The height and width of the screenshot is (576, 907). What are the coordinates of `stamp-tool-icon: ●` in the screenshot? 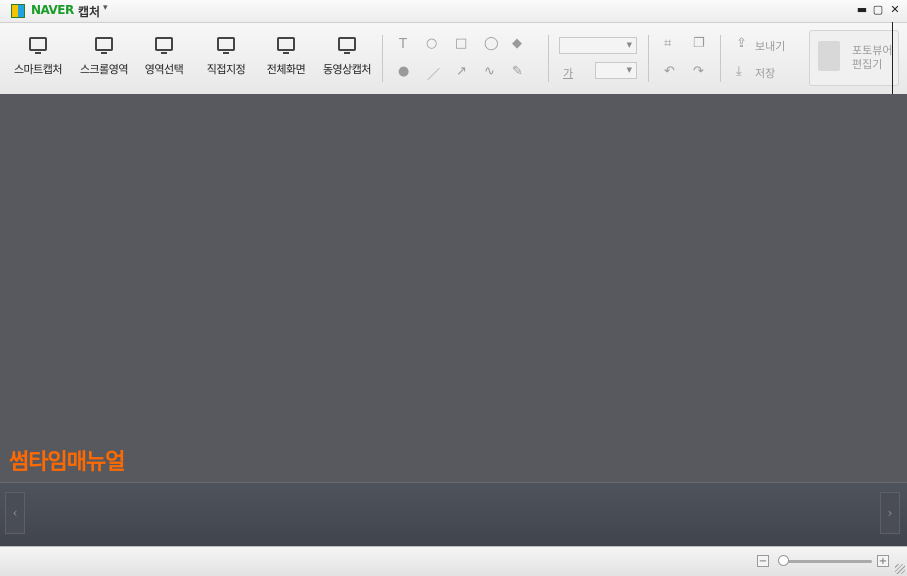 It's located at (403, 71).